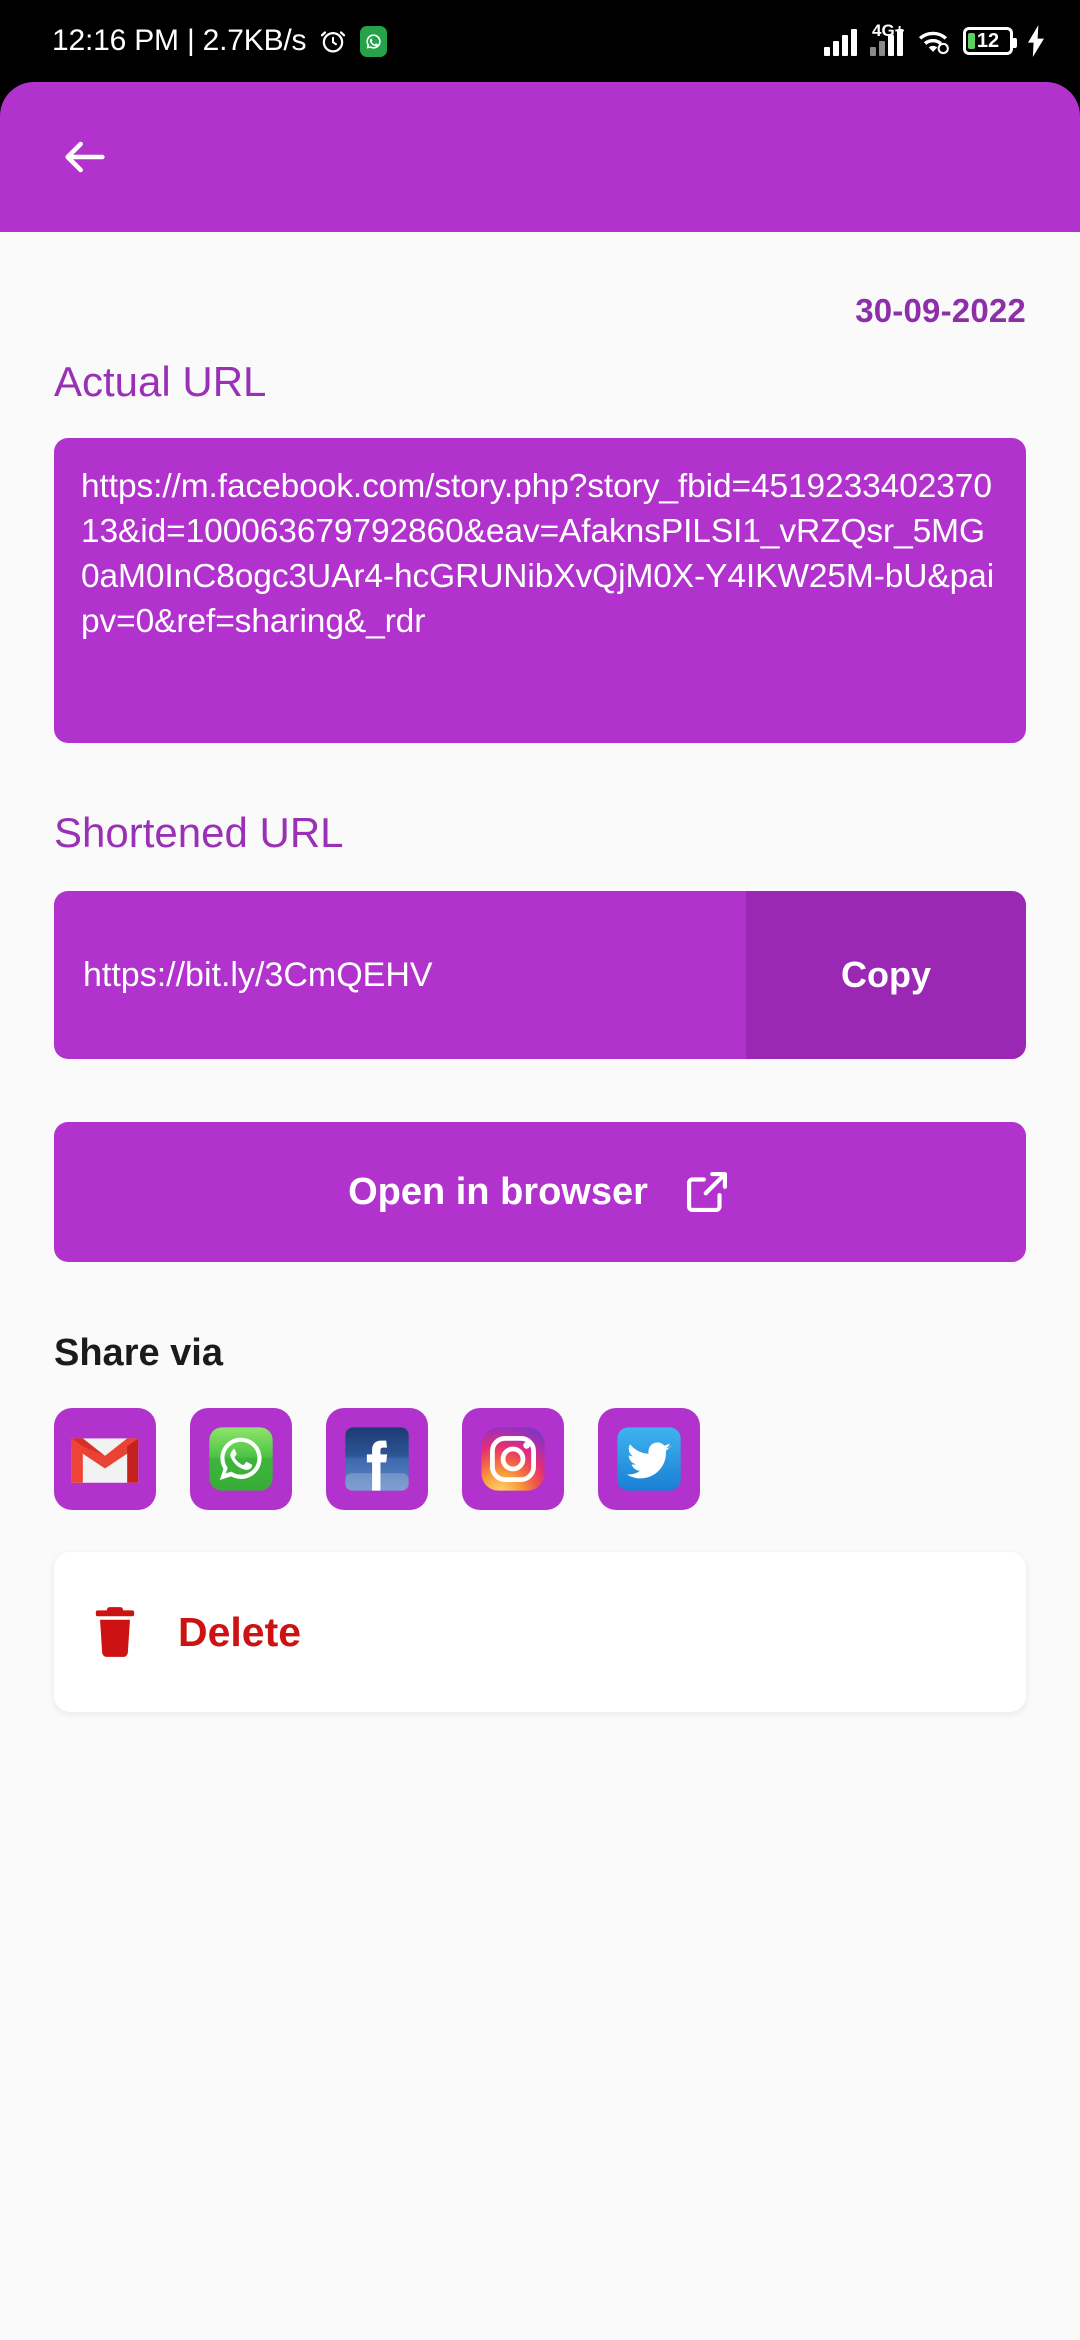 The image size is (1080, 2340). I want to click on facebook-icon, so click(377, 1459).